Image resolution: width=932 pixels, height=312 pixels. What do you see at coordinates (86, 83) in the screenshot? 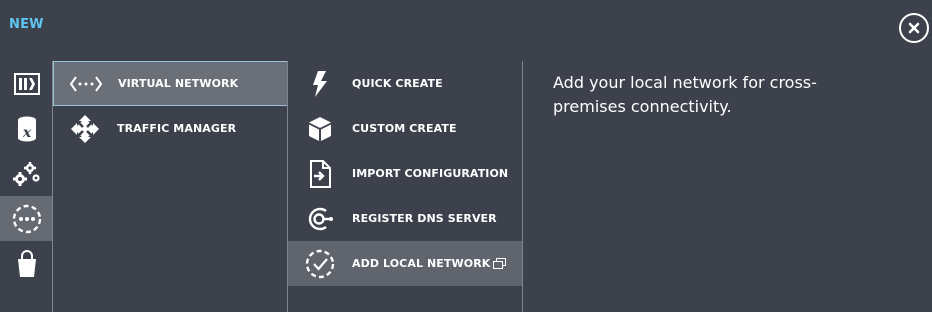
I see `virtual-network-icon` at bounding box center [86, 83].